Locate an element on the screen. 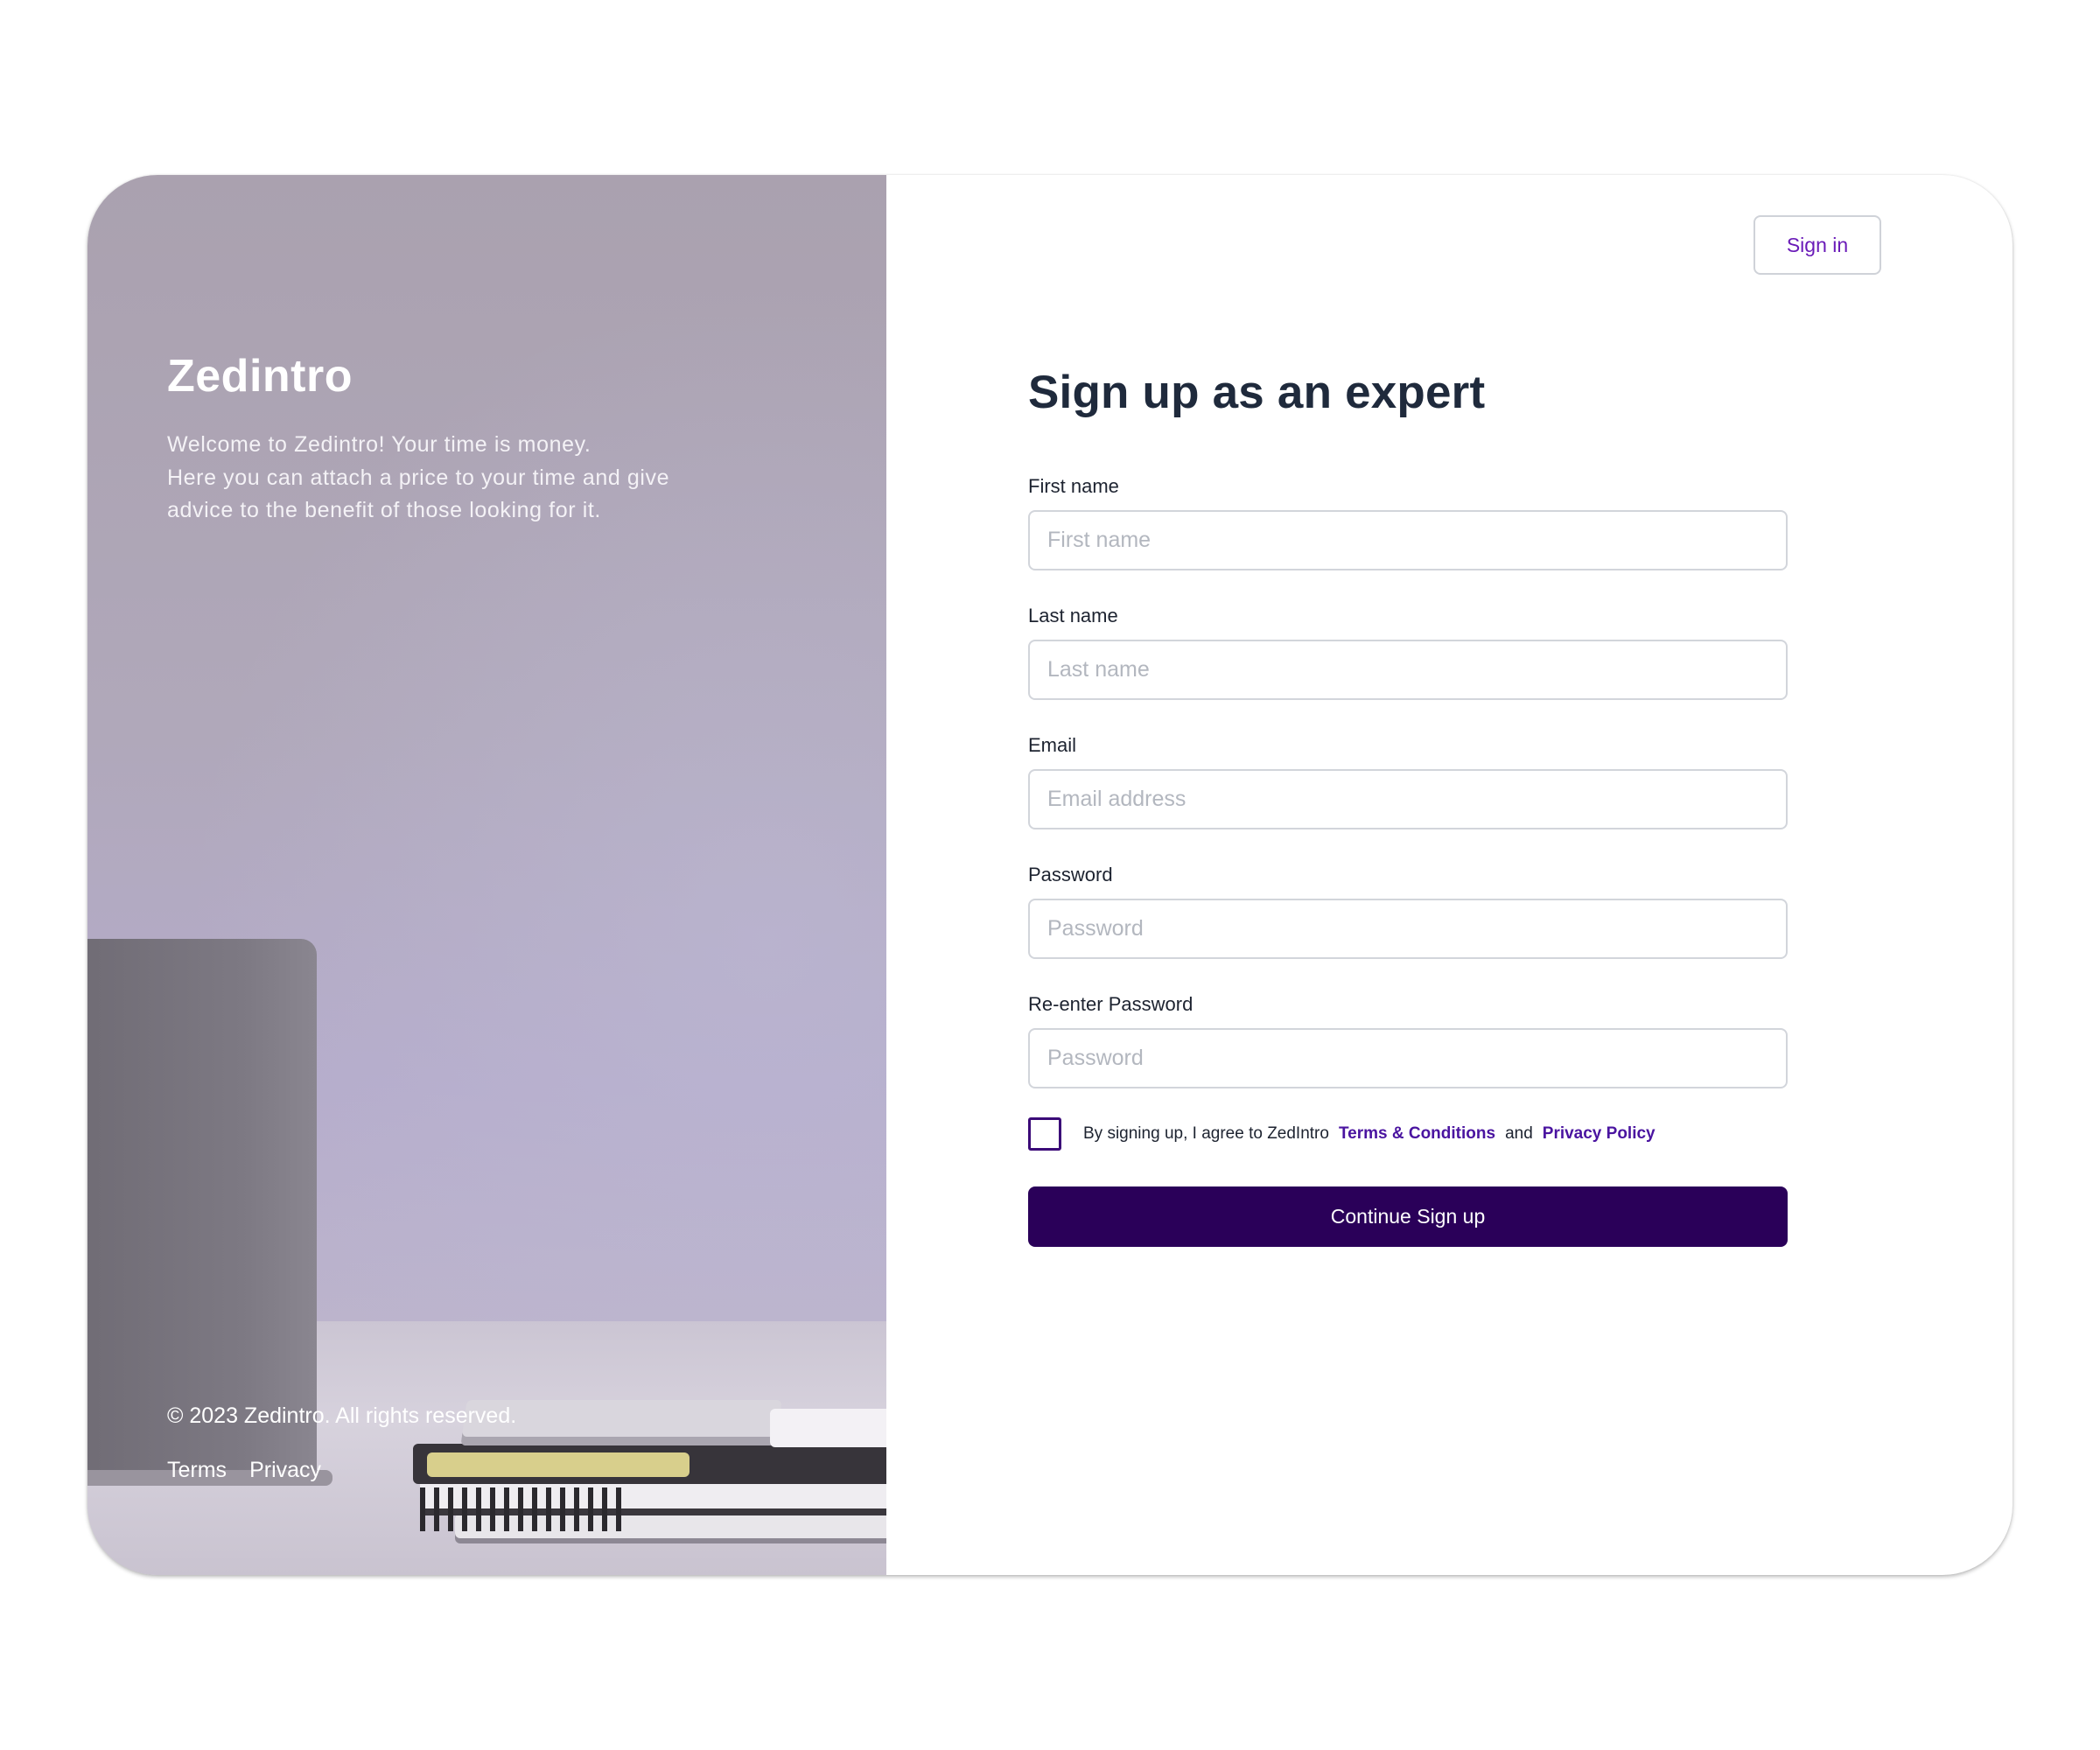 The height and width of the screenshot is (1750, 2100). terms-prefix-text: By signing up, I agree to ZedIntro is located at coordinates (1206, 1133).